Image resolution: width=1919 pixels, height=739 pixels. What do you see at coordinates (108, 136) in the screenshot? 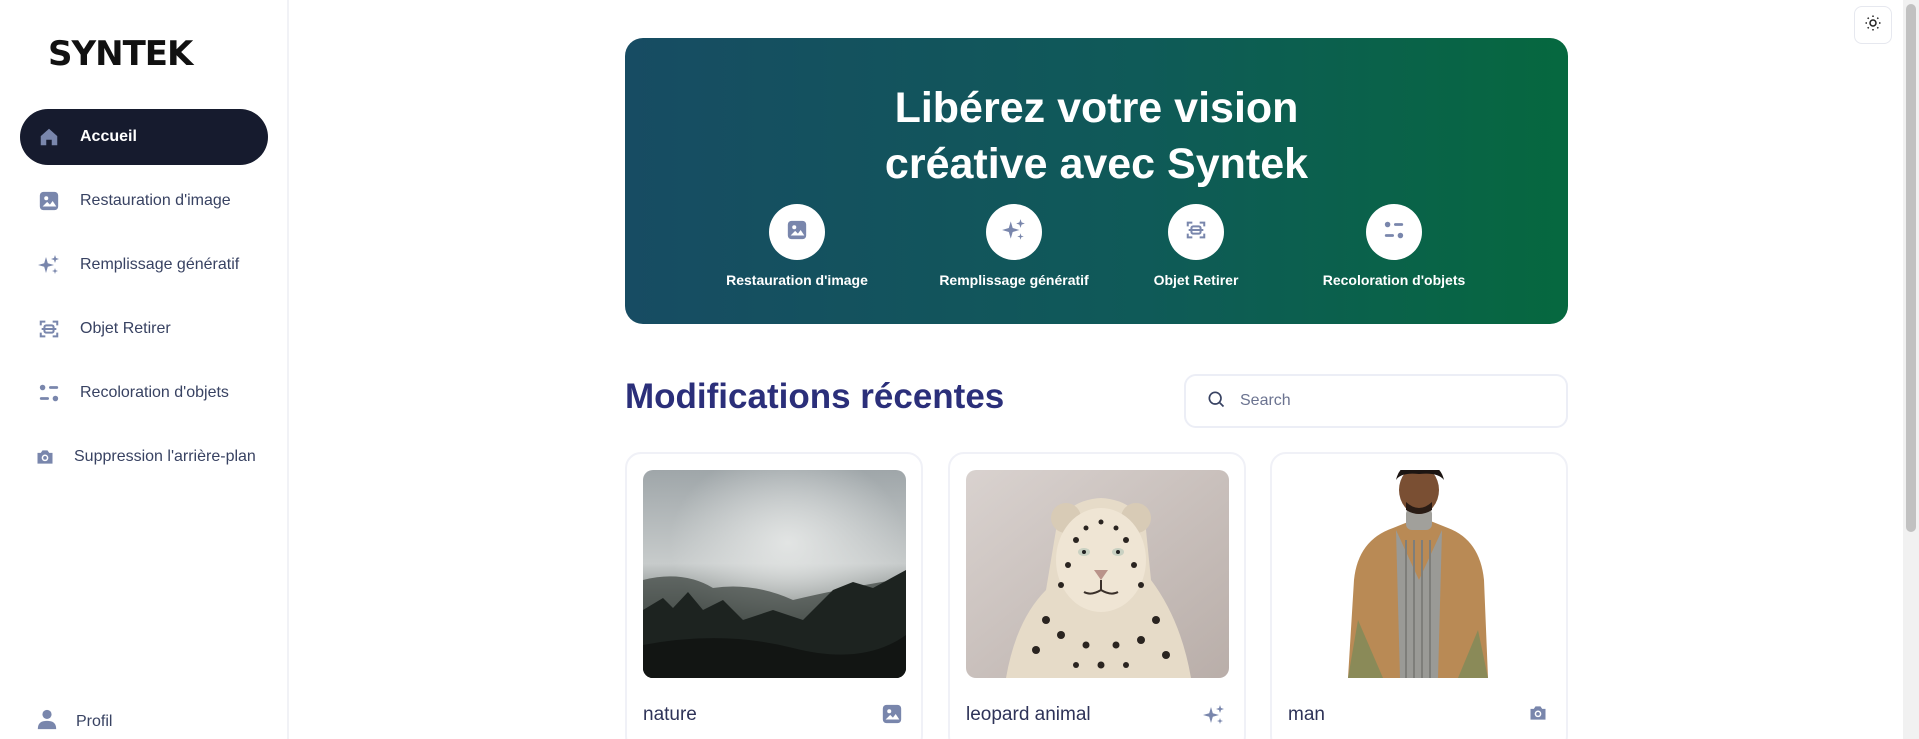
I see `sidebar-item-label: Accueil` at bounding box center [108, 136].